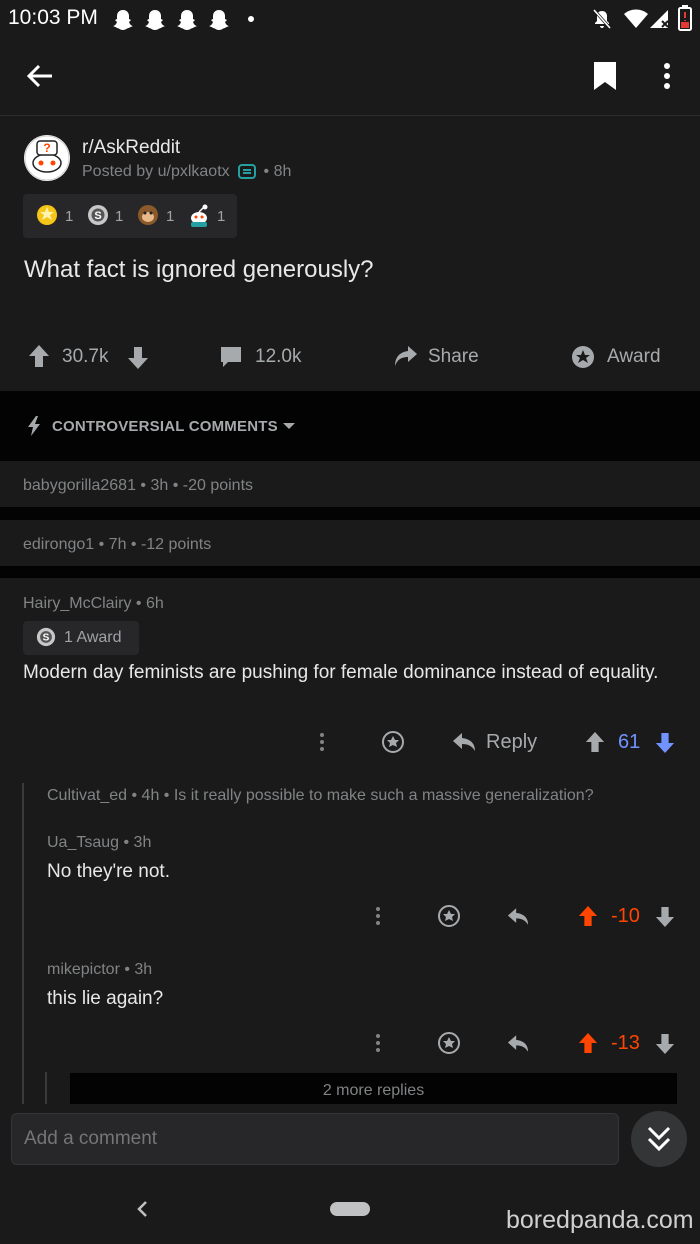 The image size is (700, 1244). What do you see at coordinates (636, 18) in the screenshot?
I see `wifi-icon` at bounding box center [636, 18].